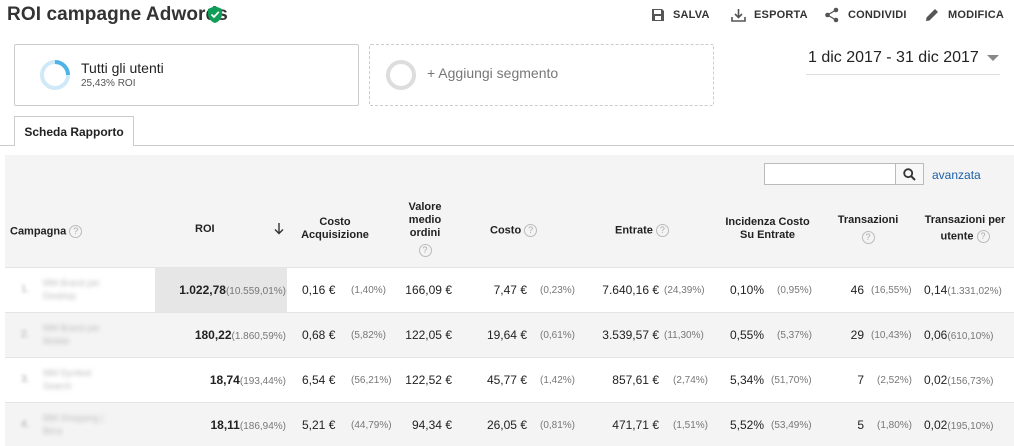 Image resolution: width=1014 pixels, height=446 pixels. What do you see at coordinates (992, 58) in the screenshot?
I see `caret-down-icon` at bounding box center [992, 58].